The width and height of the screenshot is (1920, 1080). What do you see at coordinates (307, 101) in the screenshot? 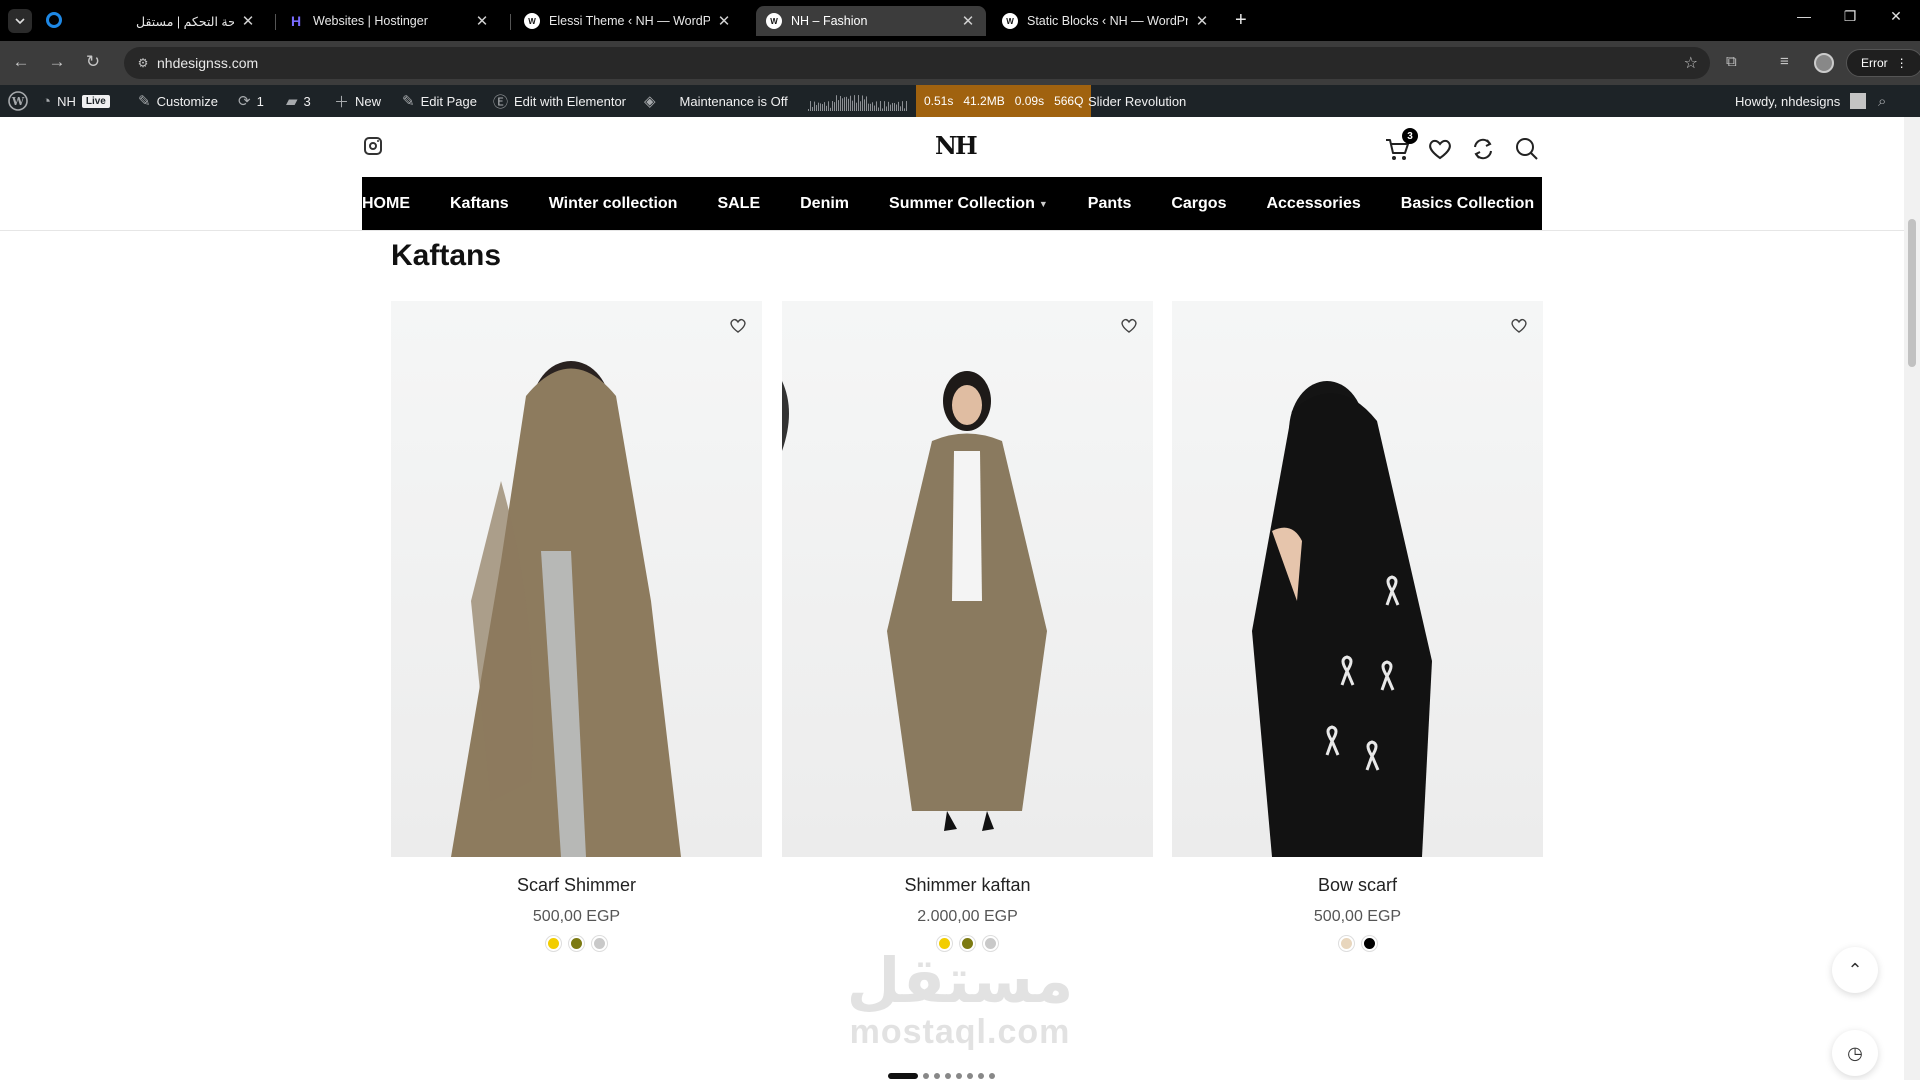
I see `comments-count: 3` at bounding box center [307, 101].